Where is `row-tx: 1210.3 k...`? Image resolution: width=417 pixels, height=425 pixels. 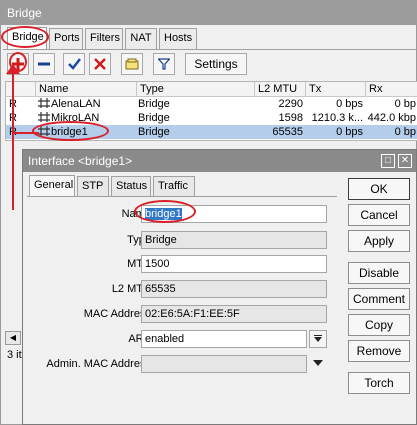
row-tx: 1210.3 k... is located at coordinates (337, 118).